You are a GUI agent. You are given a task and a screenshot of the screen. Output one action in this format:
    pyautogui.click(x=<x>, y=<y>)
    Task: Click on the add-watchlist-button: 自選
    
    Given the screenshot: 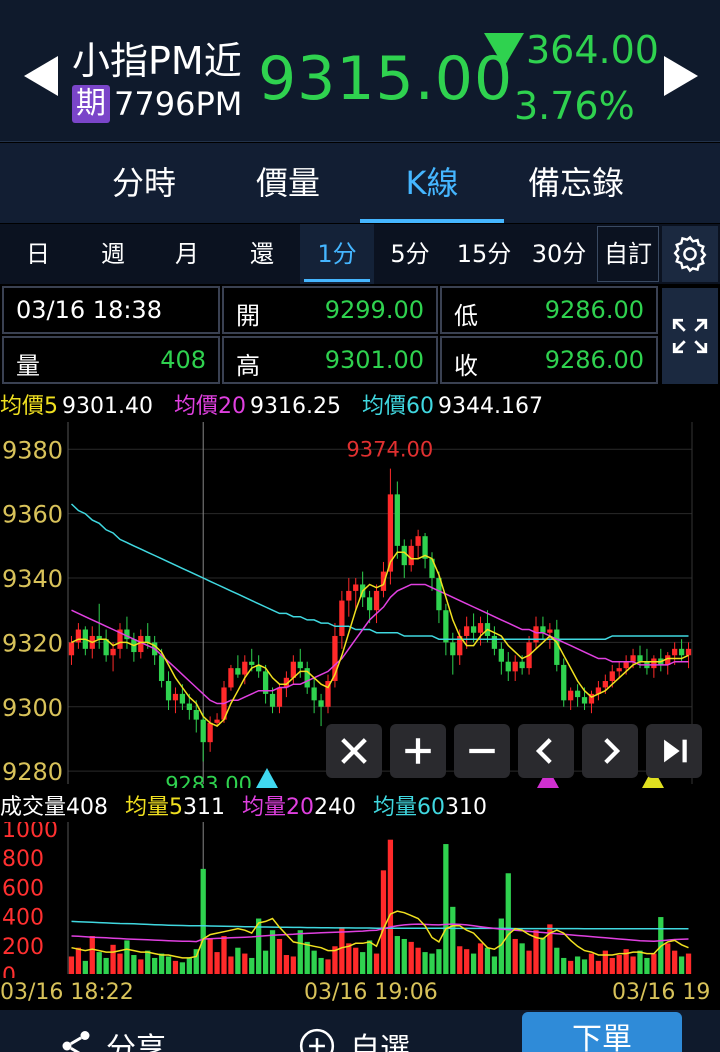 What is the action you would take?
    pyautogui.click(x=354, y=1038)
    